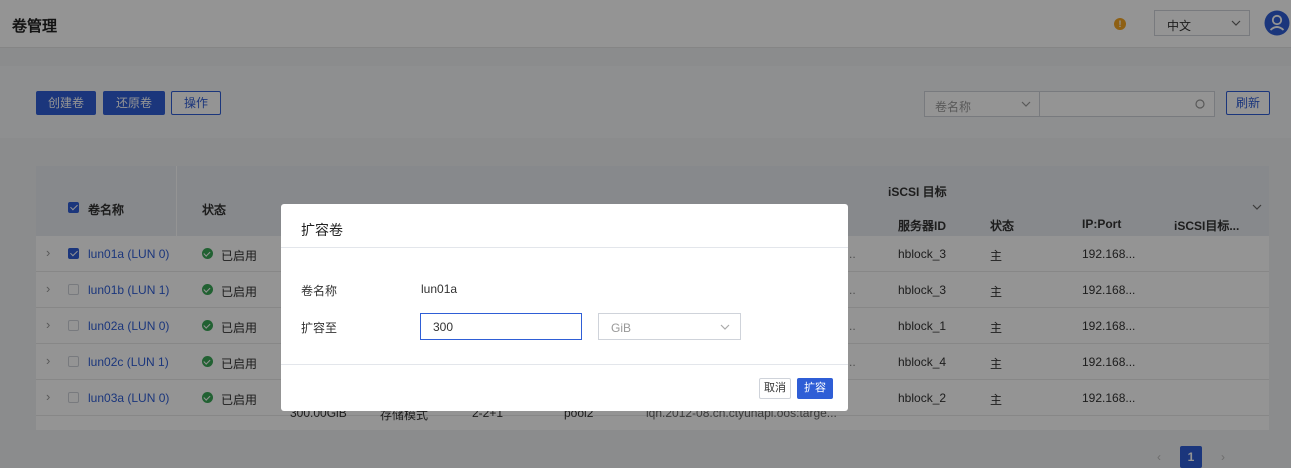 Image resolution: width=1291 pixels, height=468 pixels. What do you see at coordinates (322, 230) in the screenshot?
I see `dialog-title: 扩容卷` at bounding box center [322, 230].